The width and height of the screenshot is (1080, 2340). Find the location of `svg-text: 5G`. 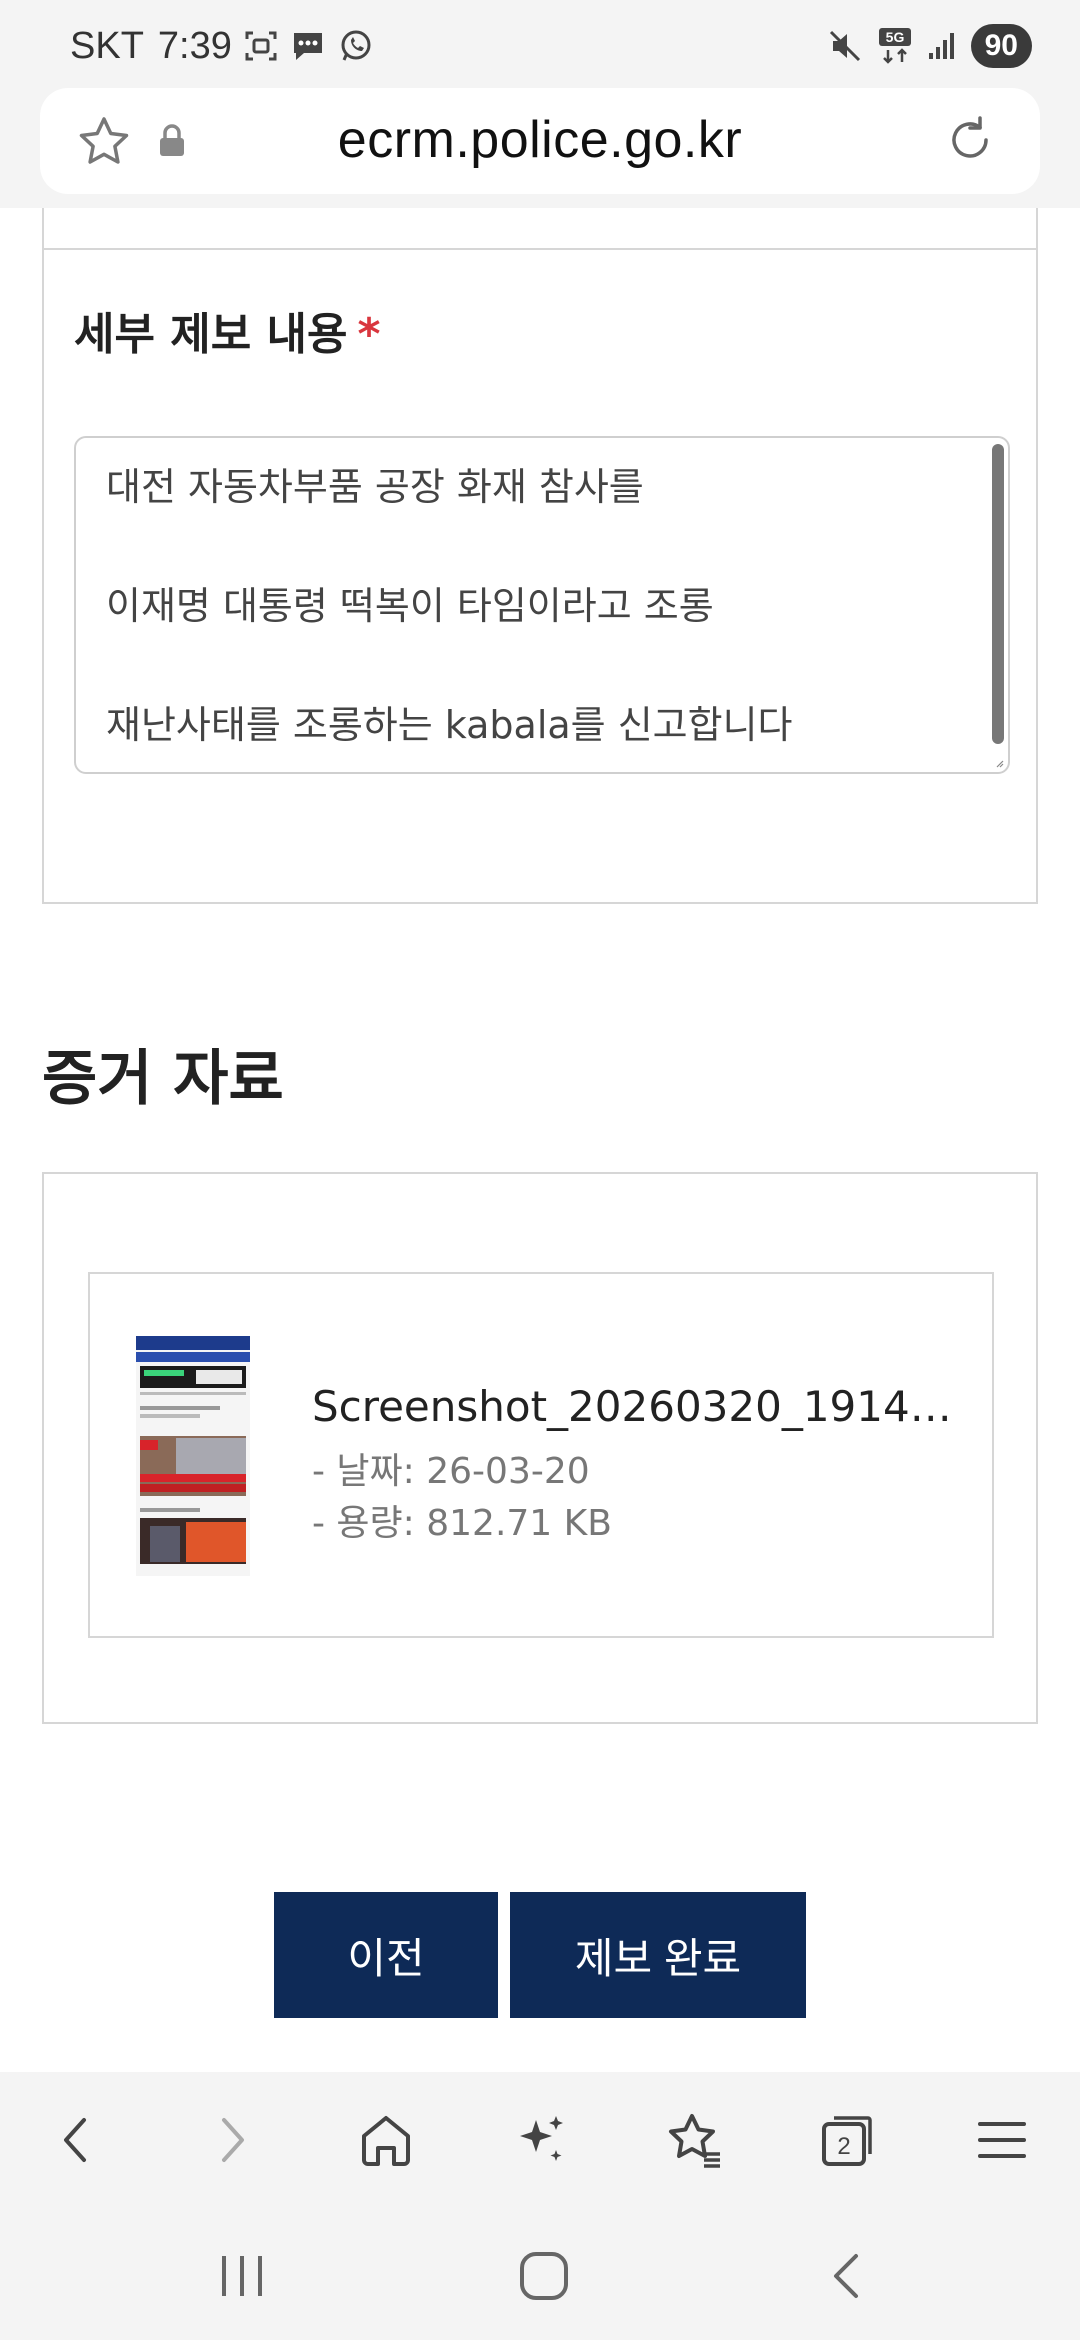

svg-text: 5G is located at coordinates (894, 37).